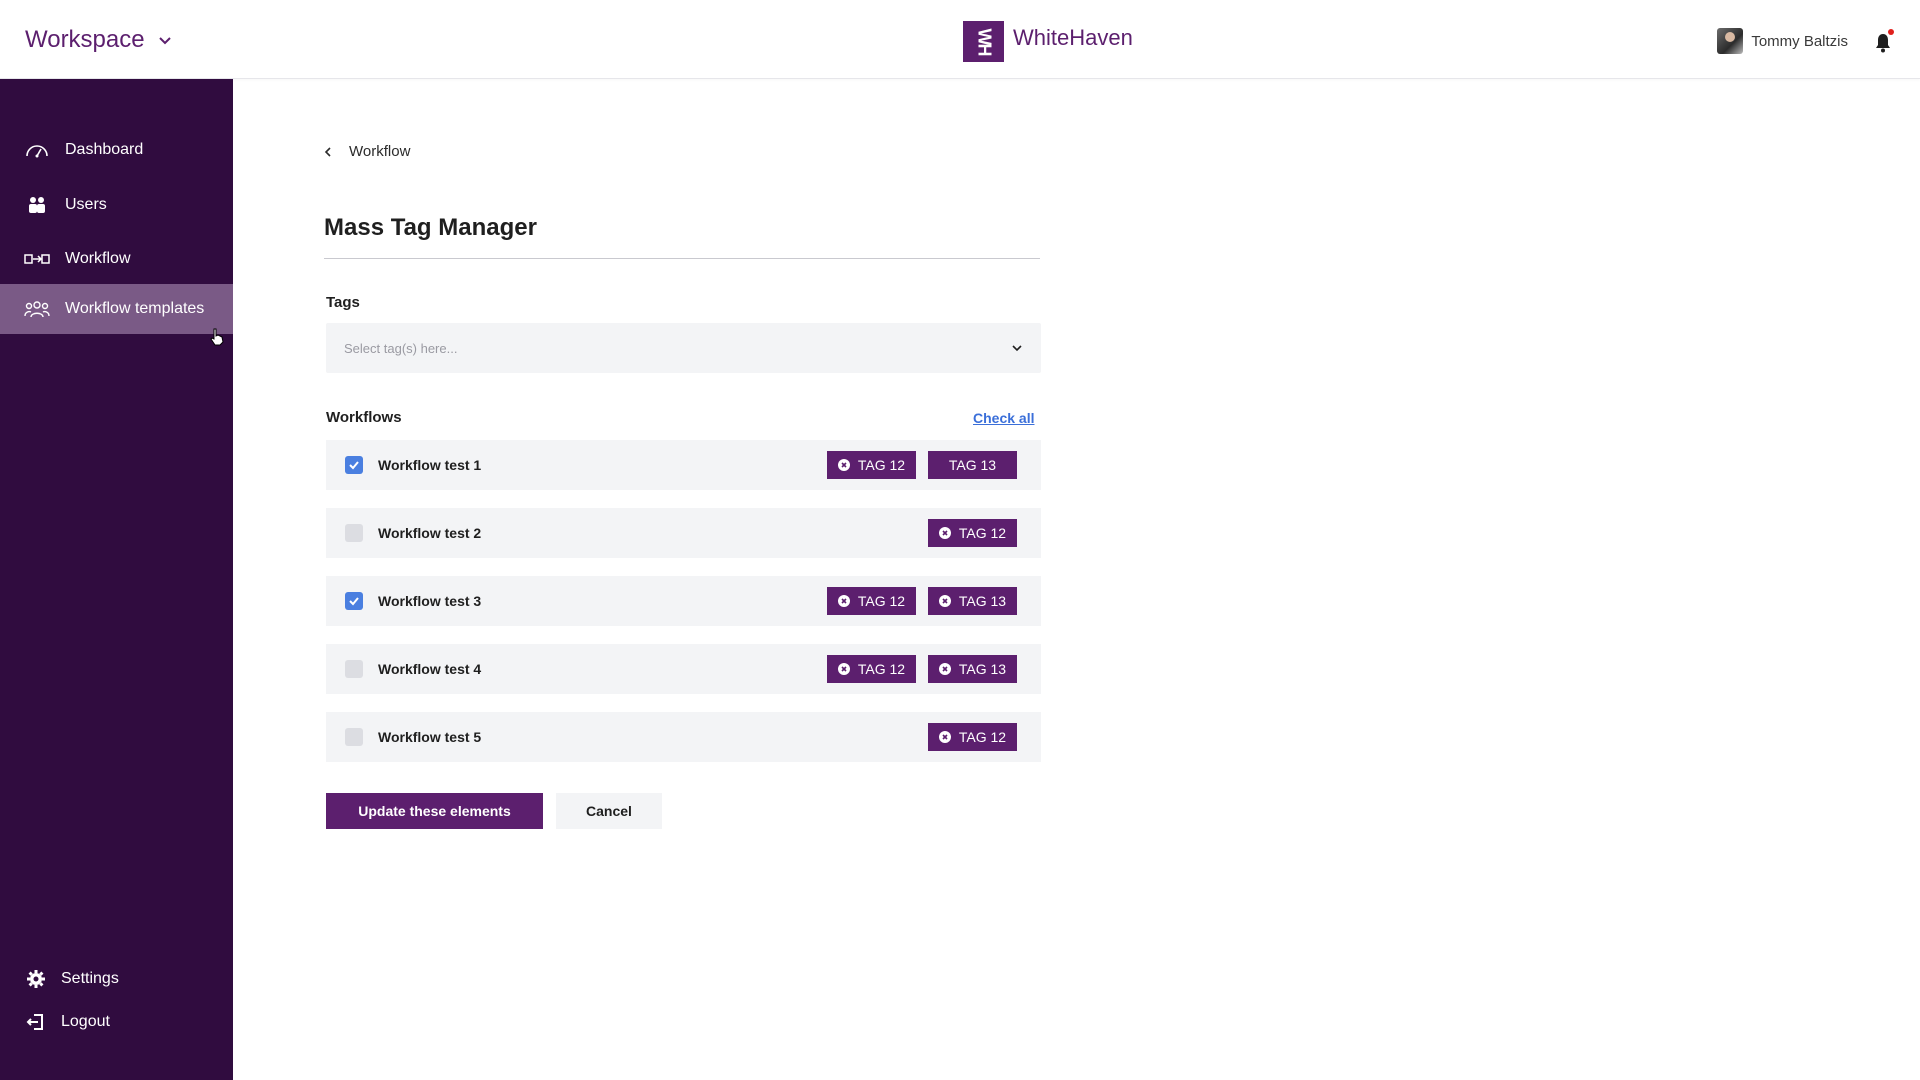 The image size is (1920, 1080). What do you see at coordinates (85, 39) in the screenshot?
I see `workspace-label: Workspace` at bounding box center [85, 39].